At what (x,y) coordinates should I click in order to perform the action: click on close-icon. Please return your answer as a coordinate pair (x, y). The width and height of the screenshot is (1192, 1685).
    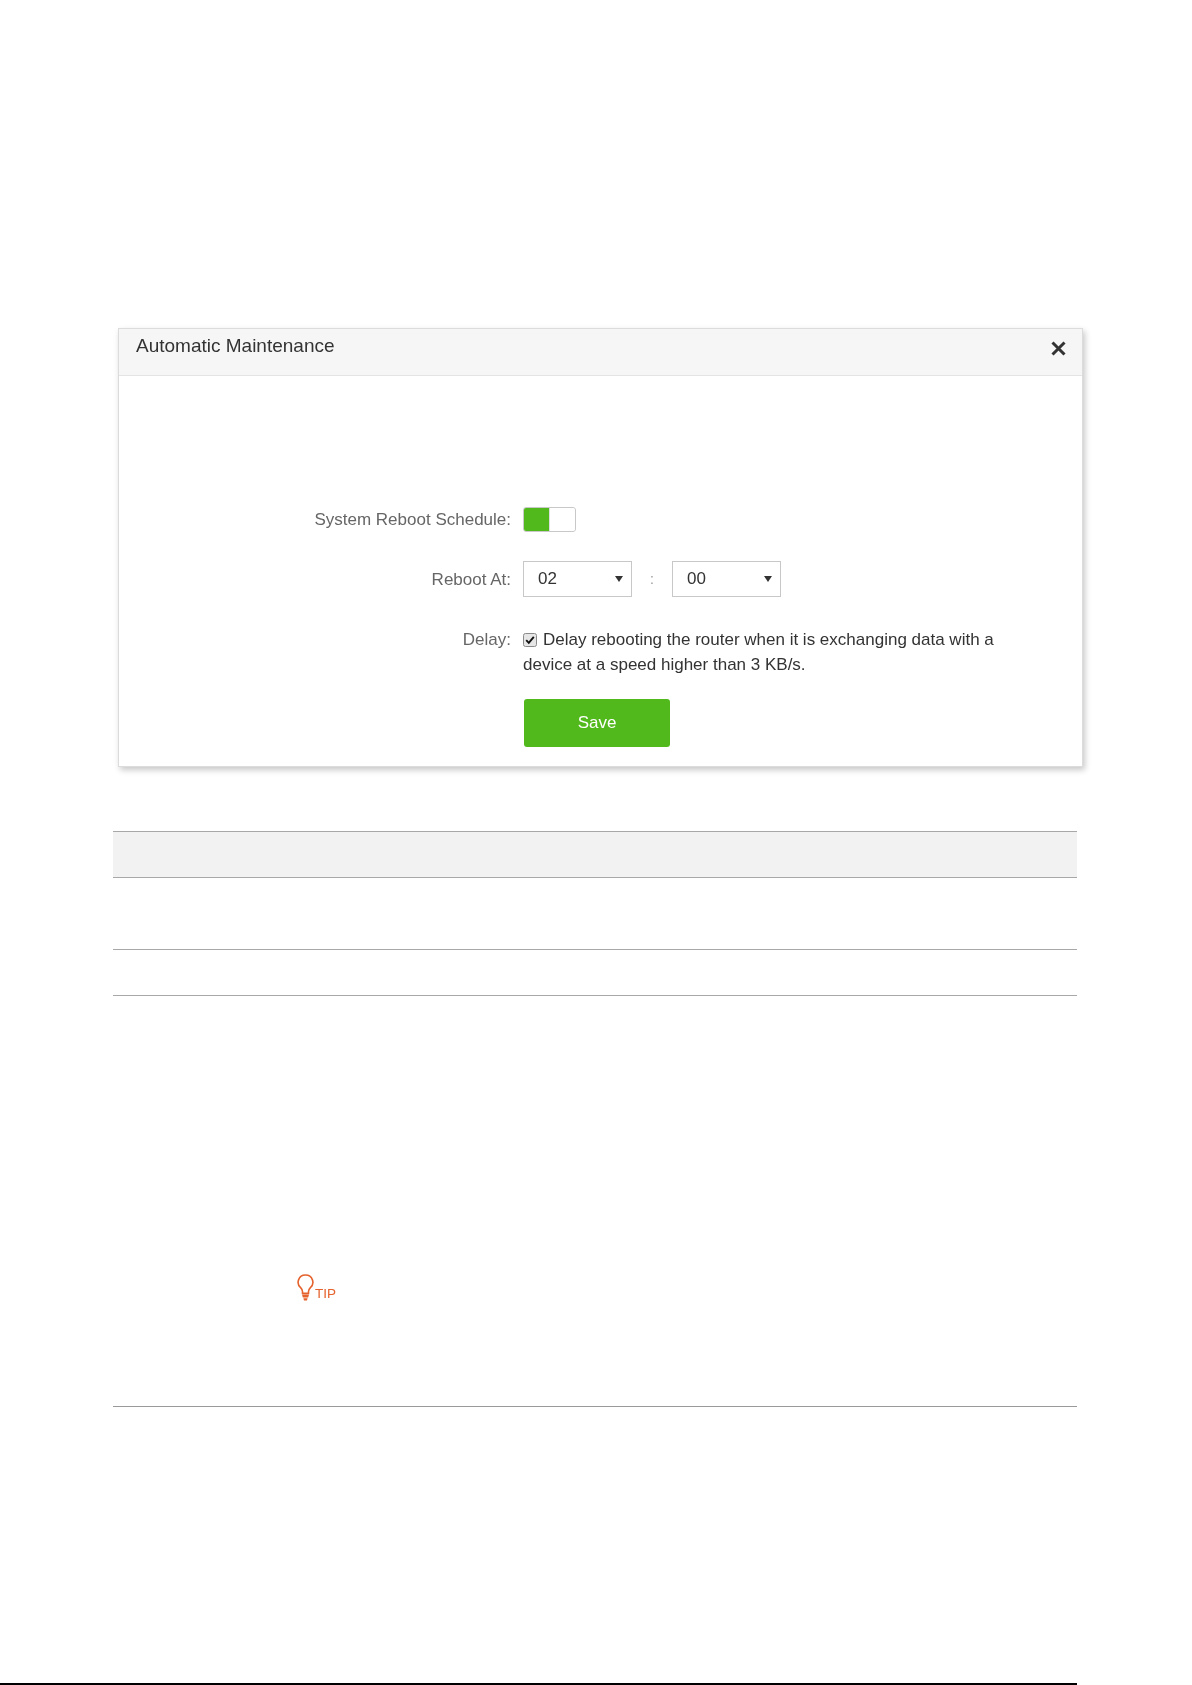
    Looking at the image, I should click on (1058, 348).